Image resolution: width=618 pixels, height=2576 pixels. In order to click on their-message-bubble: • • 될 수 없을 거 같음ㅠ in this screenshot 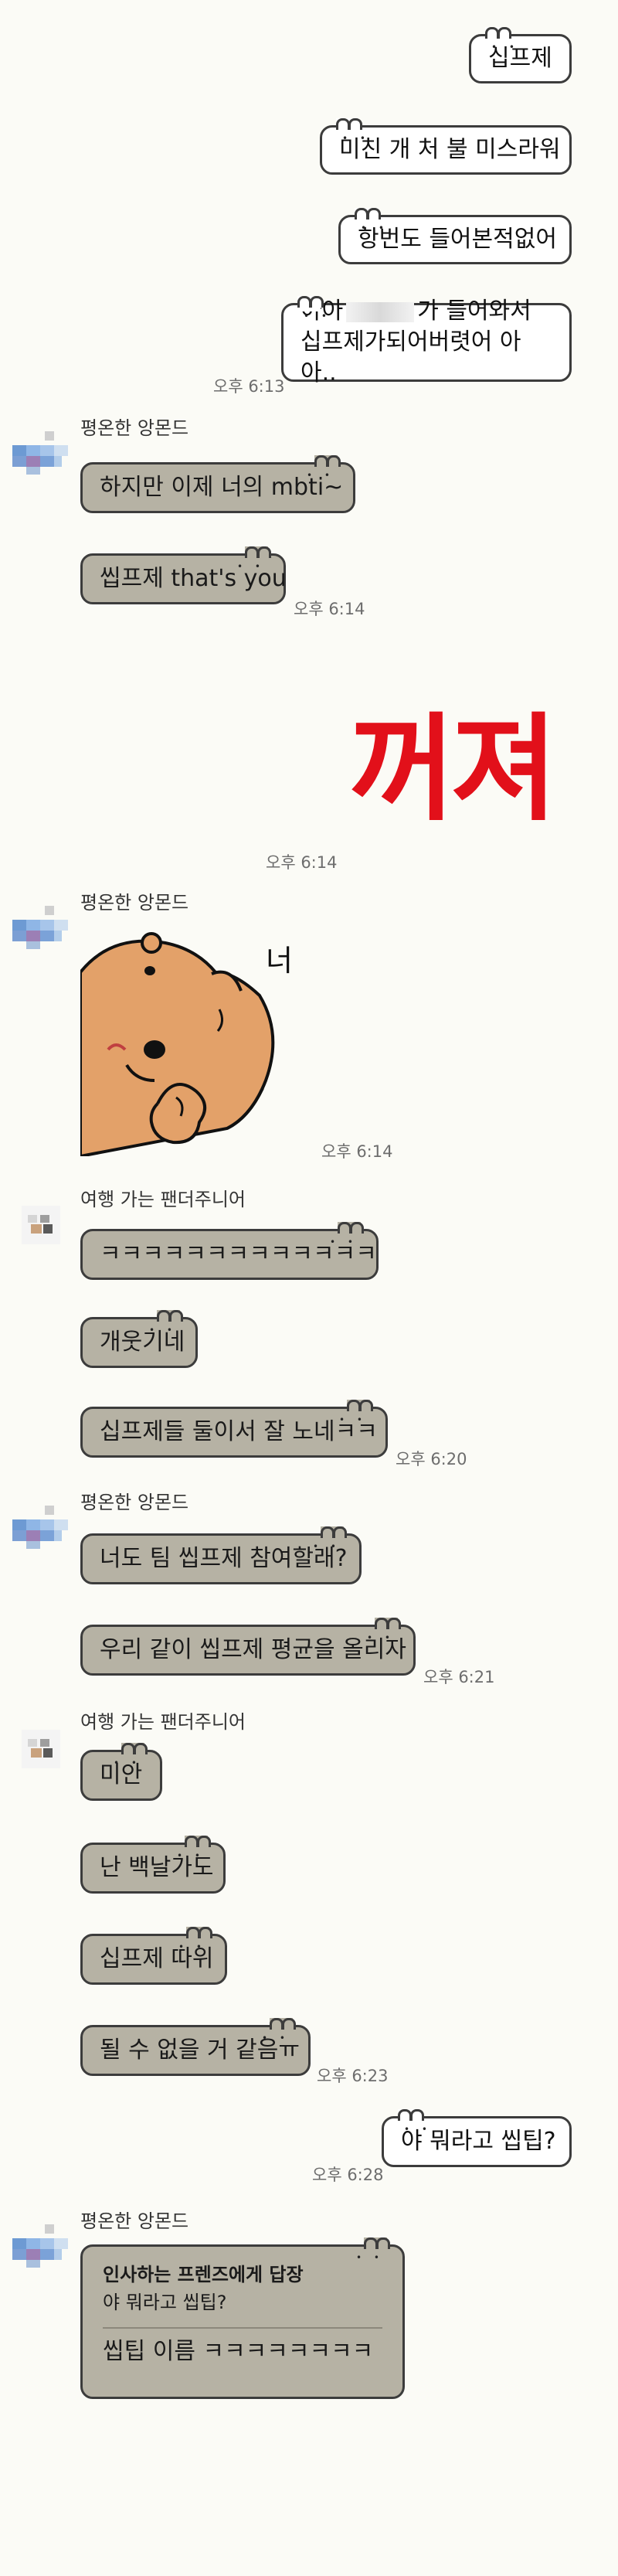, I will do `click(195, 2047)`.